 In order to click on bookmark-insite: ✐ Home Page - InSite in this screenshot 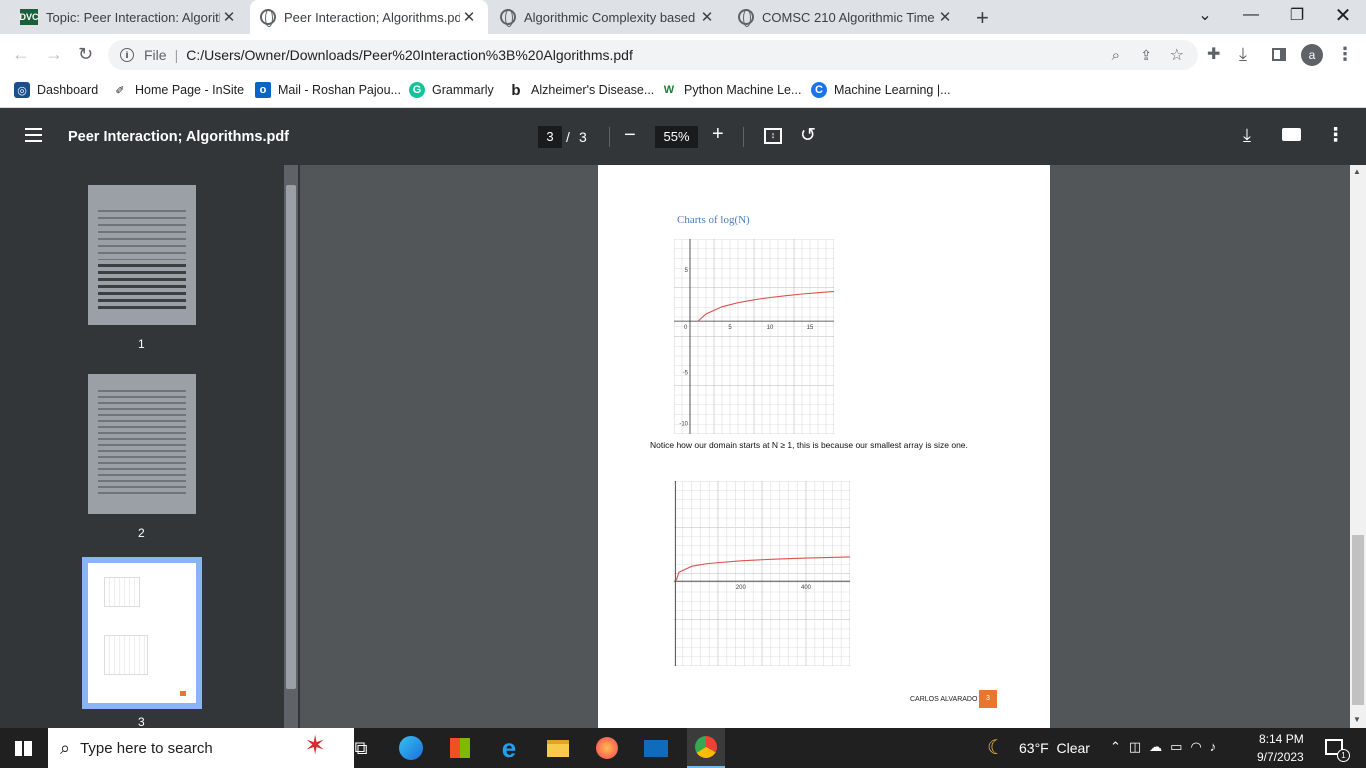, I will do `click(178, 90)`.